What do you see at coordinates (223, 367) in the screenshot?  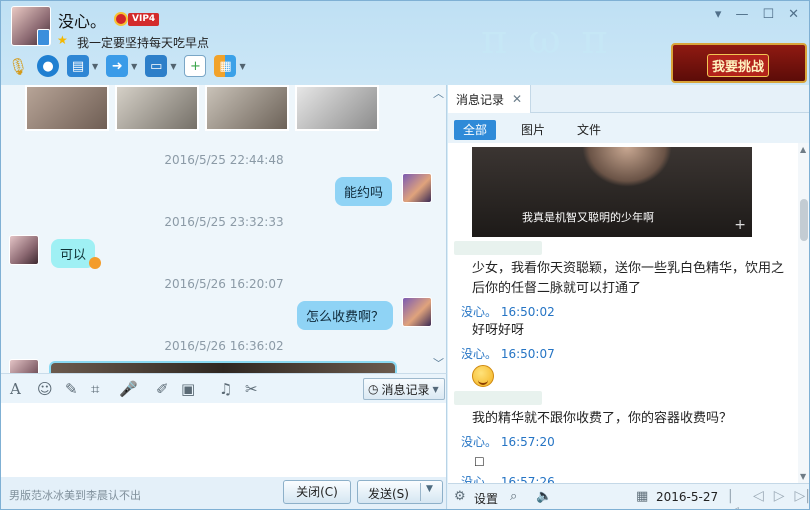 I see `image-message` at bounding box center [223, 367].